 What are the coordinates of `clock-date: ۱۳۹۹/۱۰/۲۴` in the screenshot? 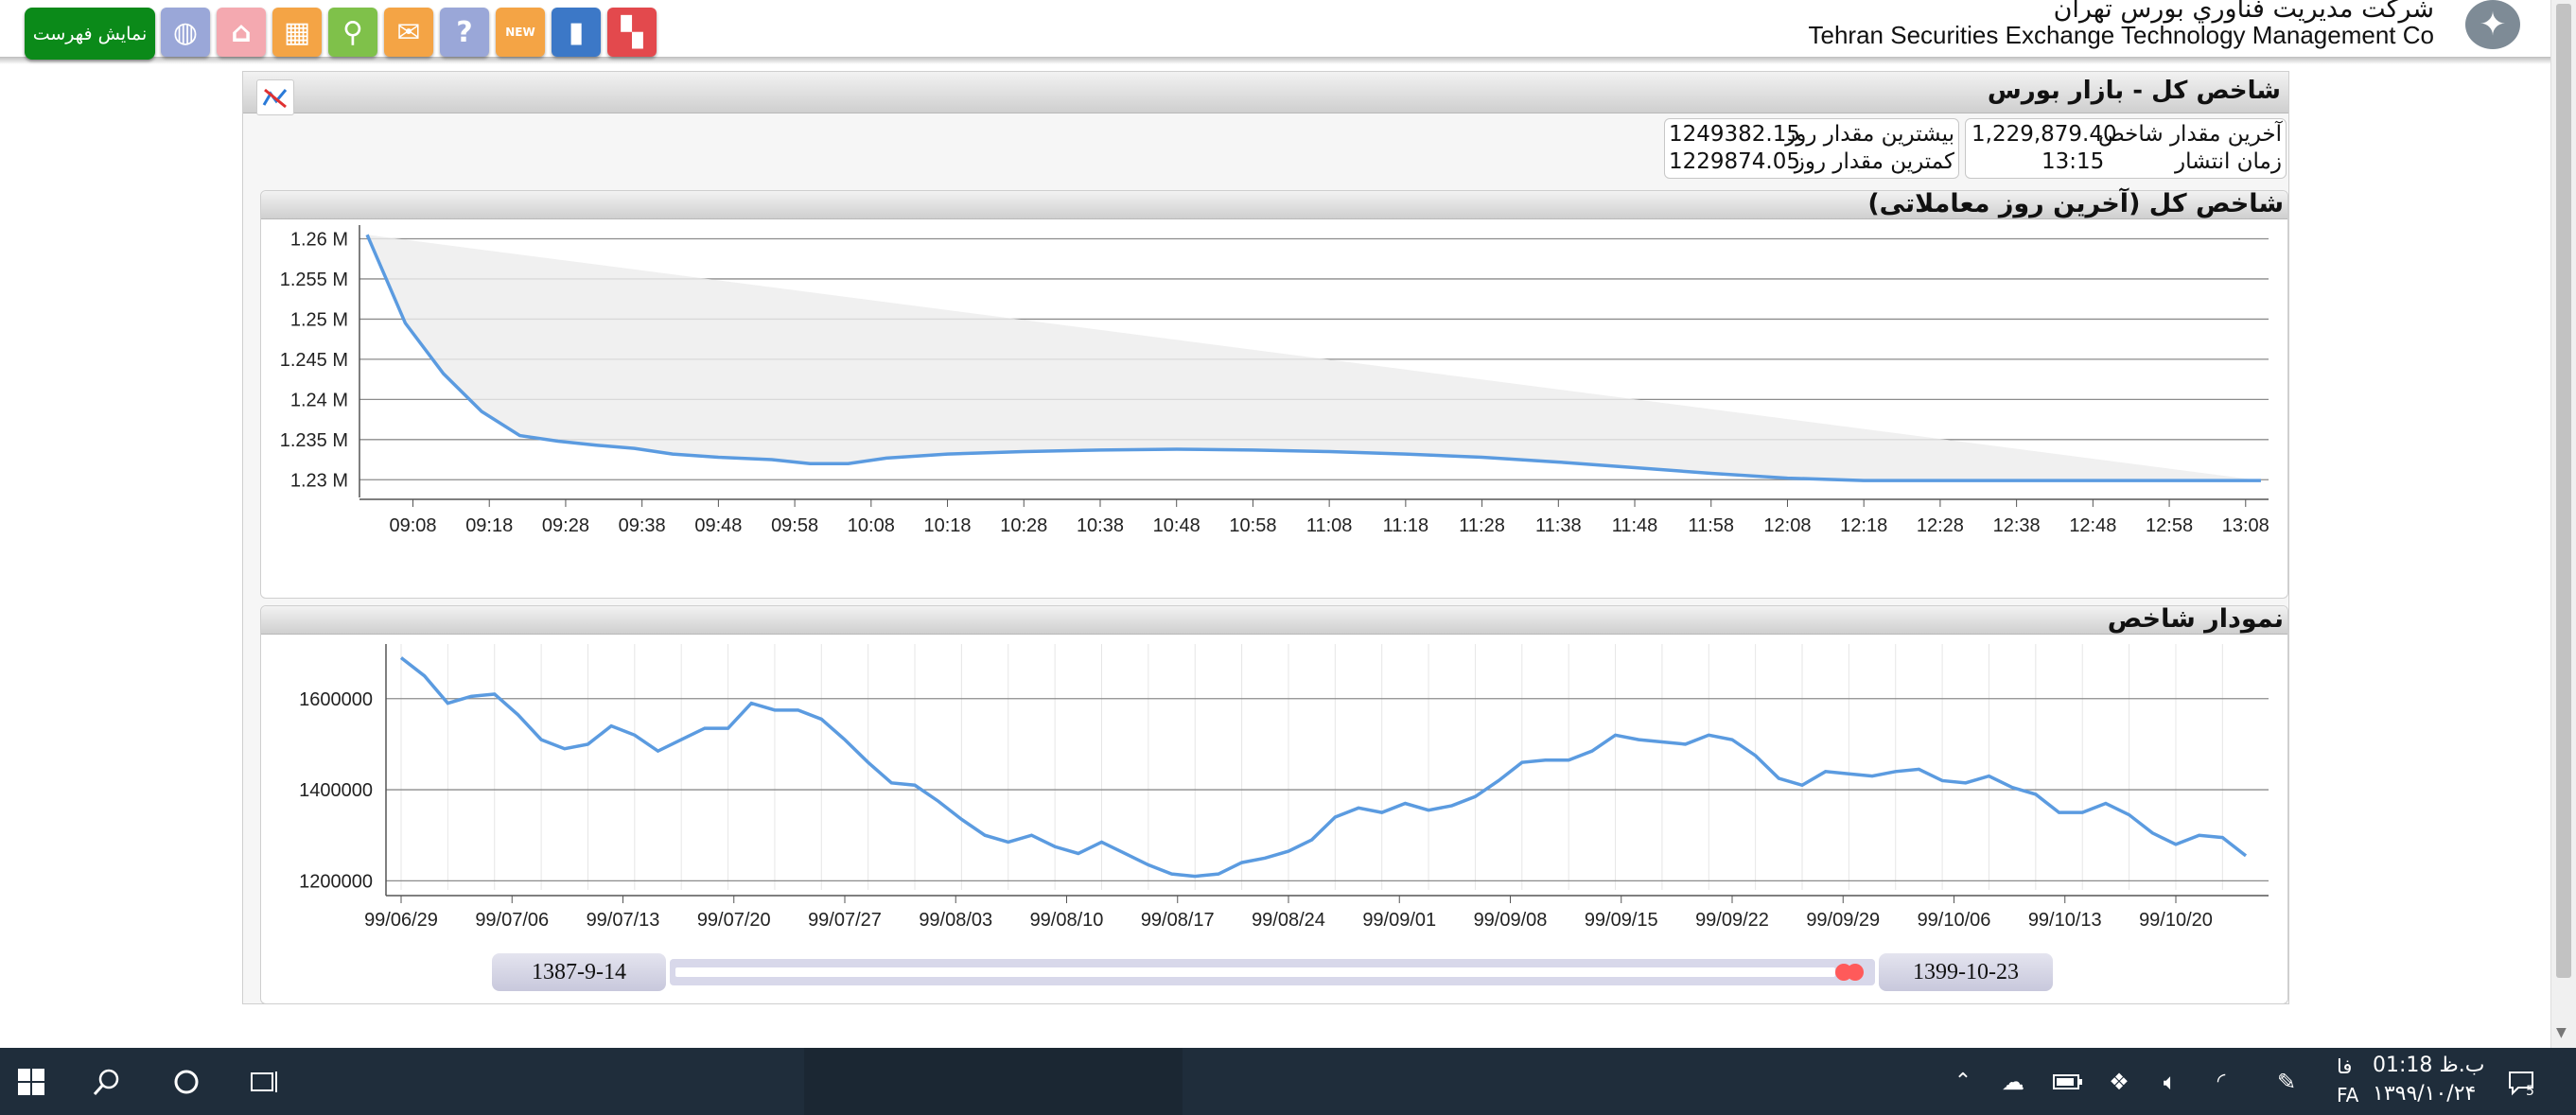 It's located at (2424, 1094).